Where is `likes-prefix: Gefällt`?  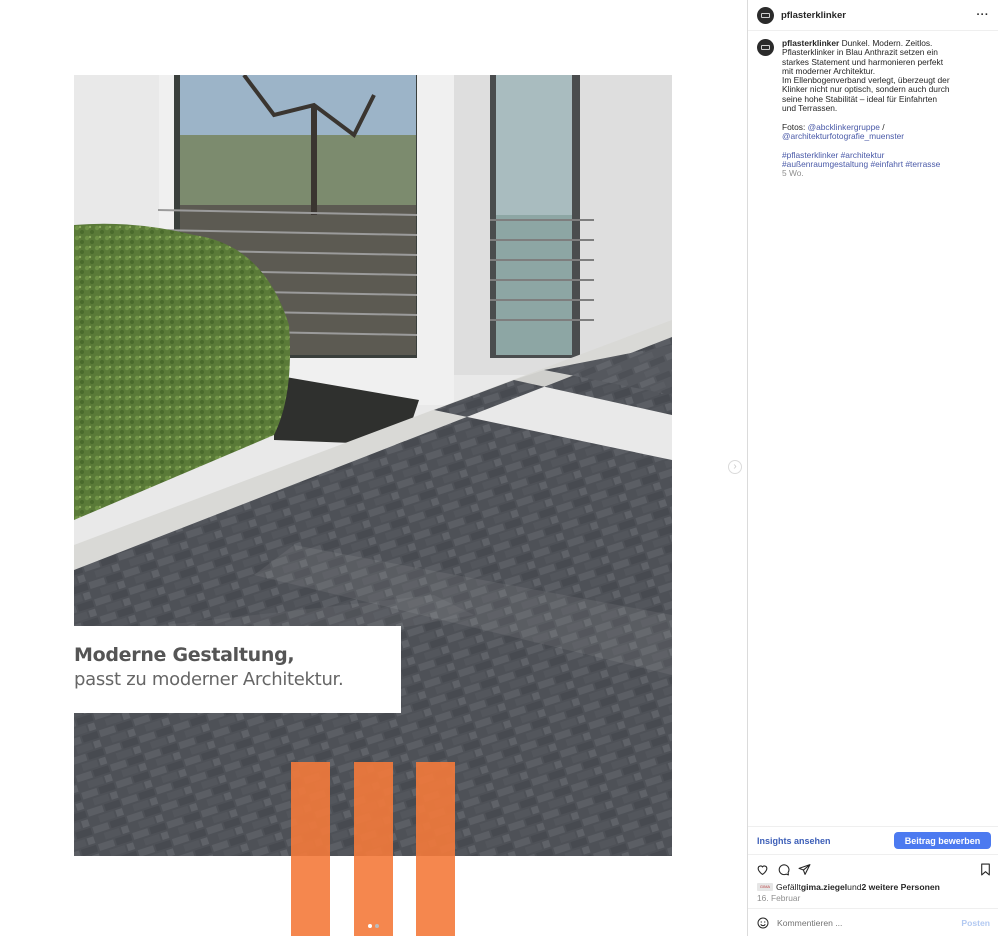 likes-prefix: Gefällt is located at coordinates (788, 887).